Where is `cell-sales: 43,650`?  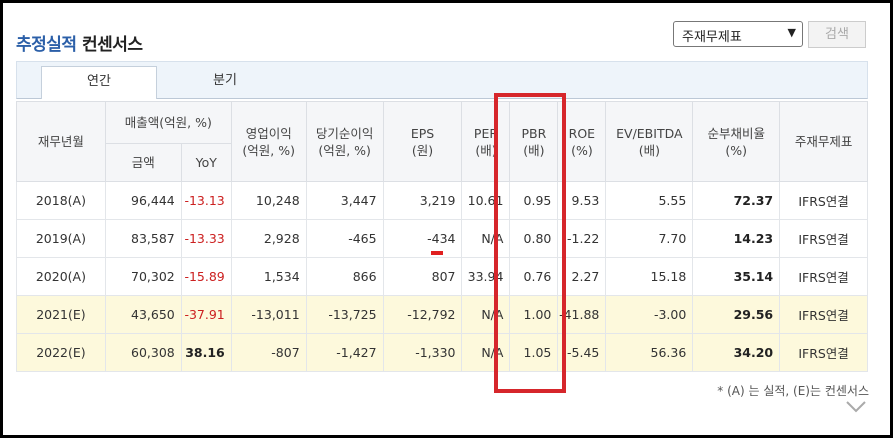
cell-sales: 43,650 is located at coordinates (143, 314).